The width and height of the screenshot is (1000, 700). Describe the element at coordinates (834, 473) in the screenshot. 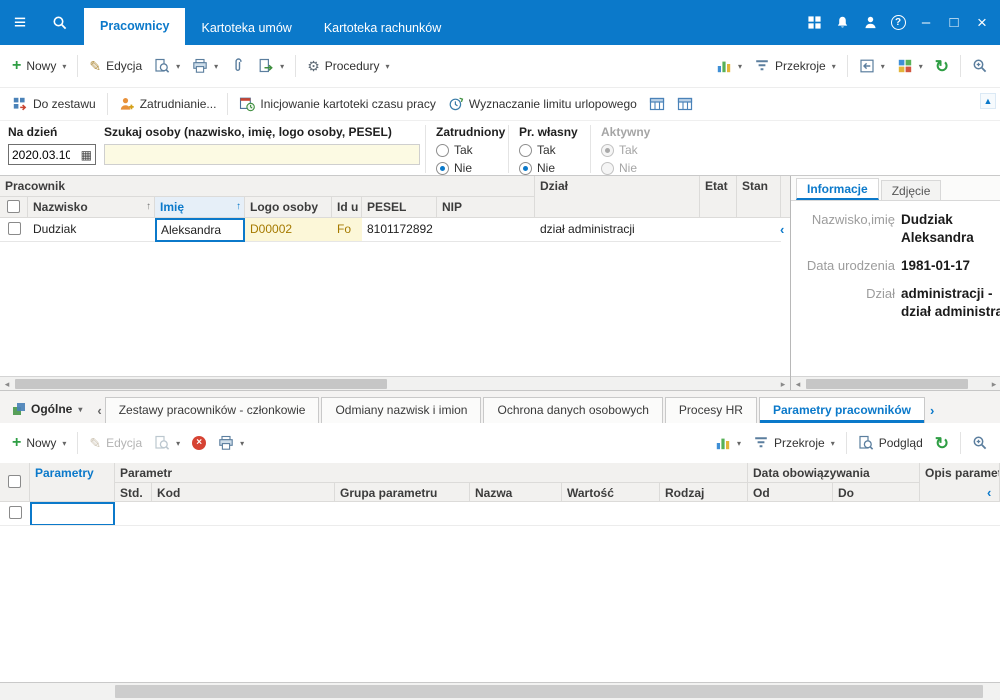

I see `group-header-data-obowiazywania: Data obowiązywania` at that location.